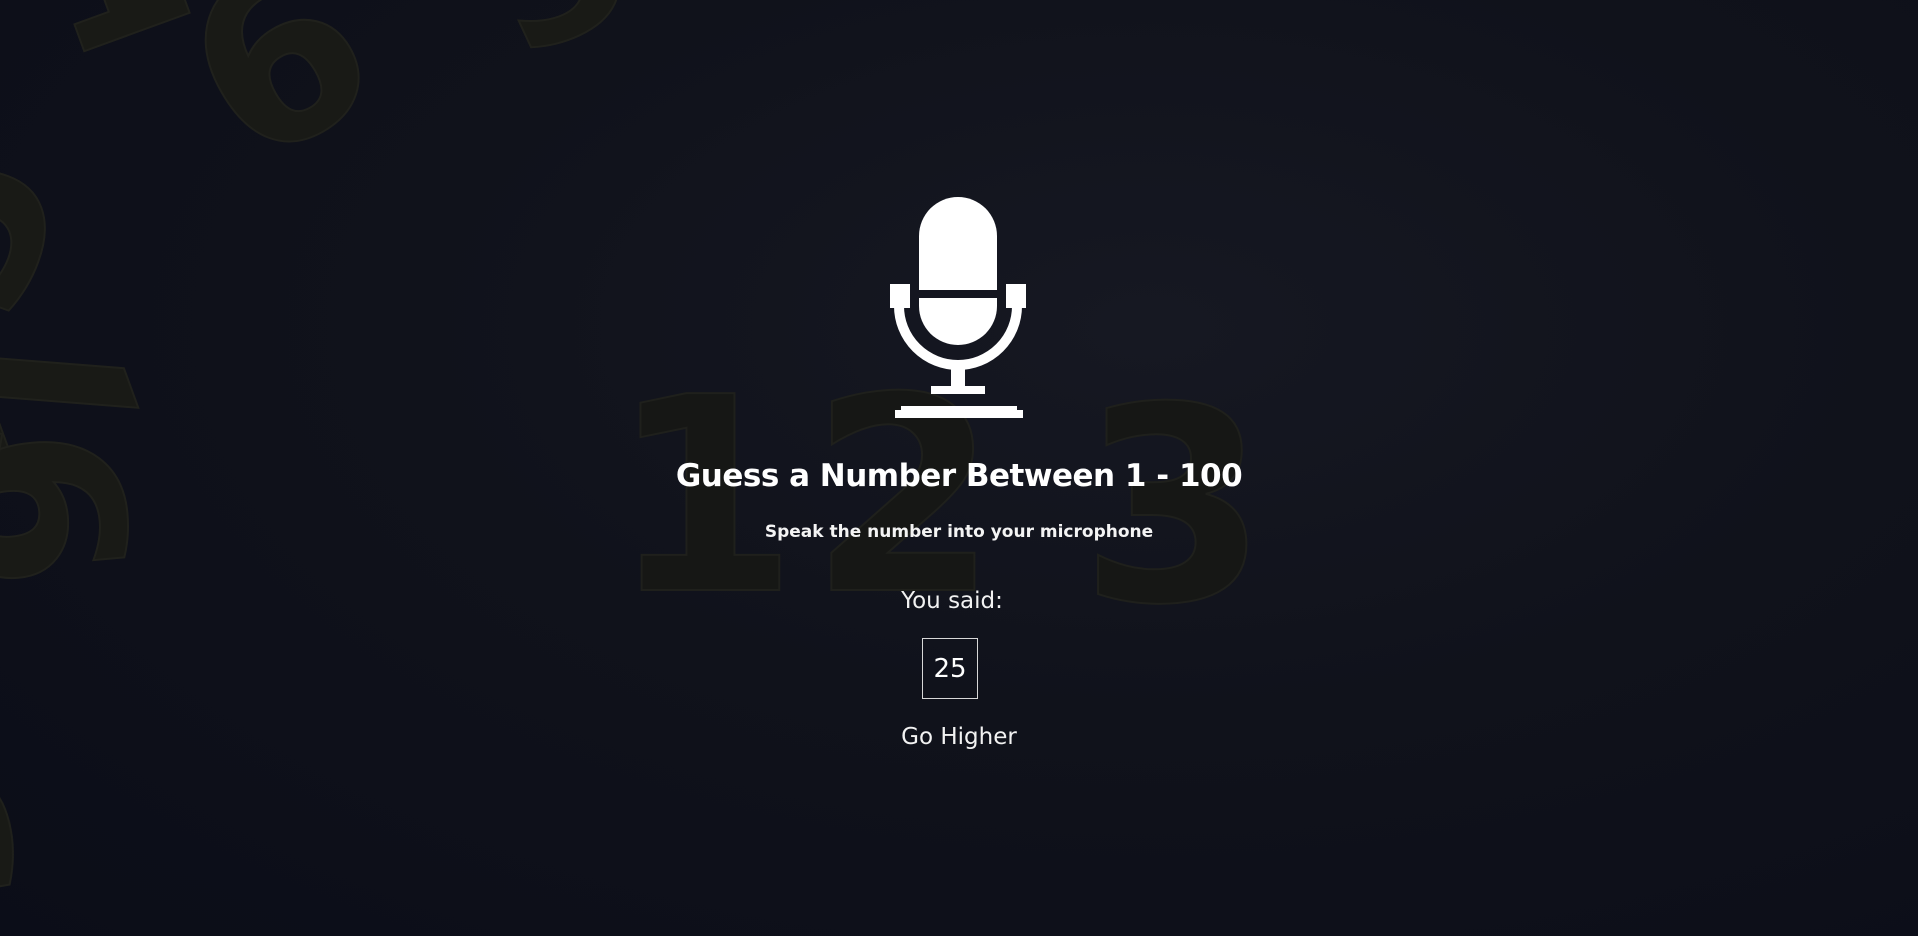 The image size is (1918, 936). Describe the element at coordinates (952, 601) in the screenshot. I see `you-said-label: You said:` at that location.